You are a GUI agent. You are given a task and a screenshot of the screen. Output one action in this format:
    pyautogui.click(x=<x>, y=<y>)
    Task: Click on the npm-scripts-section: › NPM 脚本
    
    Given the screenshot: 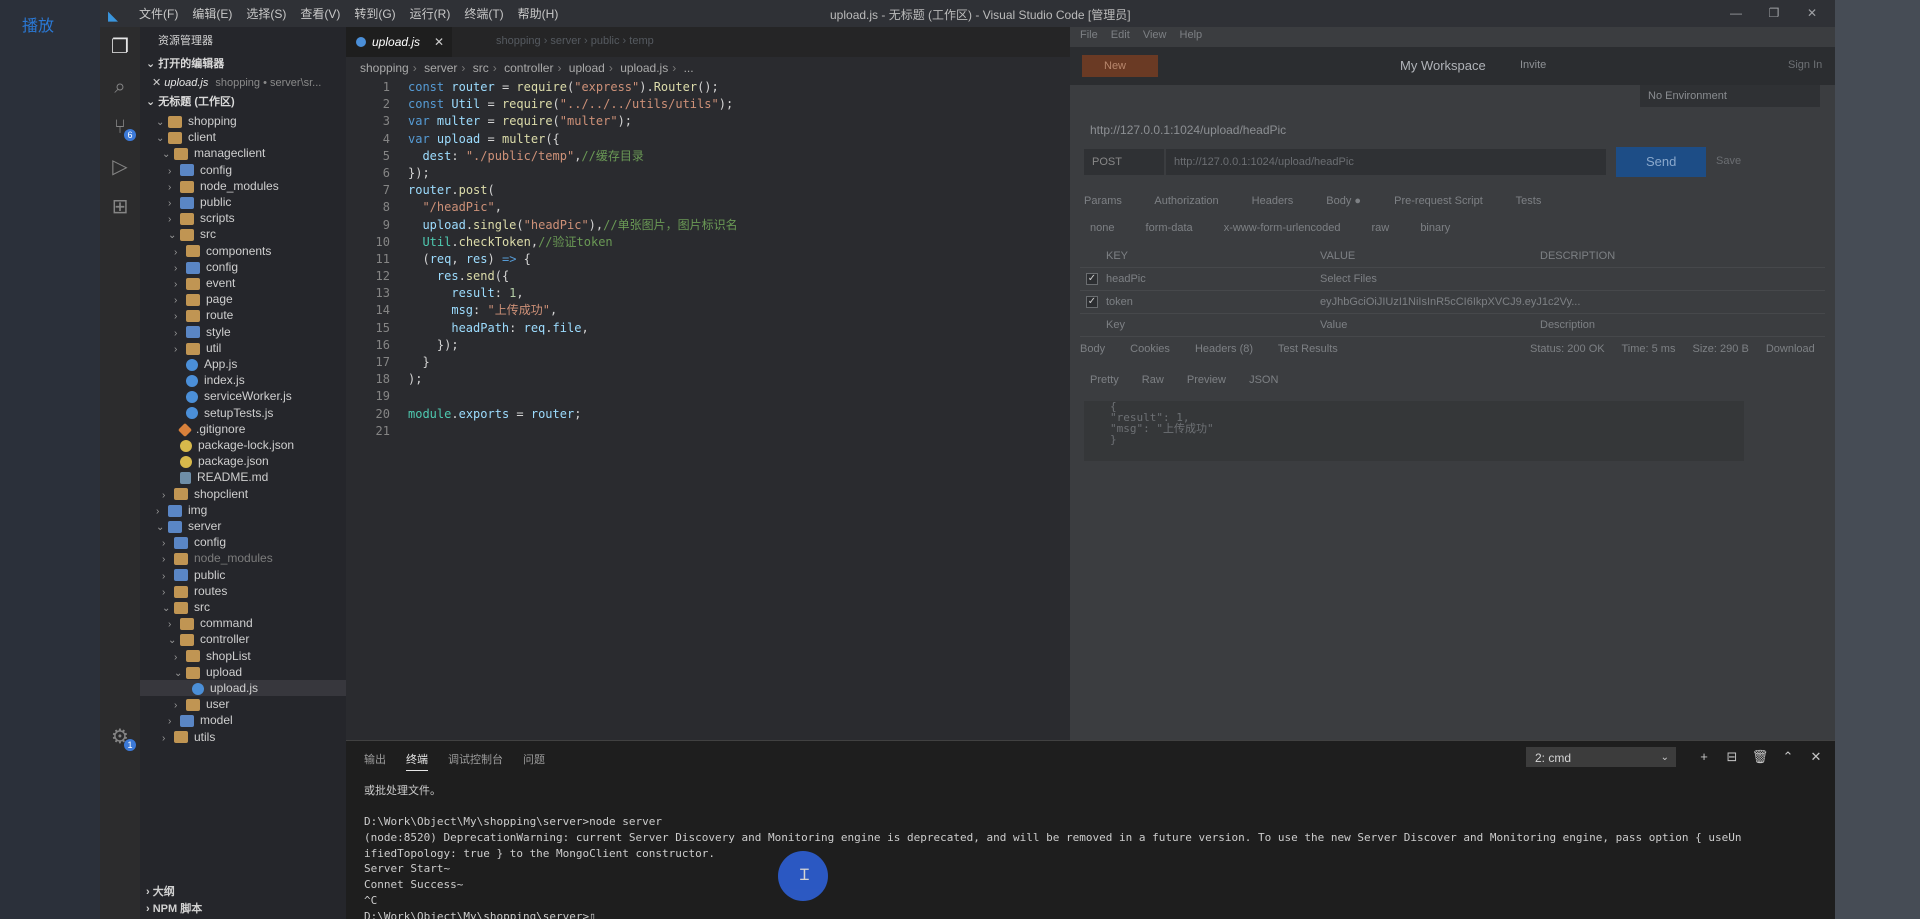 What is the action you would take?
    pyautogui.click(x=243, y=909)
    